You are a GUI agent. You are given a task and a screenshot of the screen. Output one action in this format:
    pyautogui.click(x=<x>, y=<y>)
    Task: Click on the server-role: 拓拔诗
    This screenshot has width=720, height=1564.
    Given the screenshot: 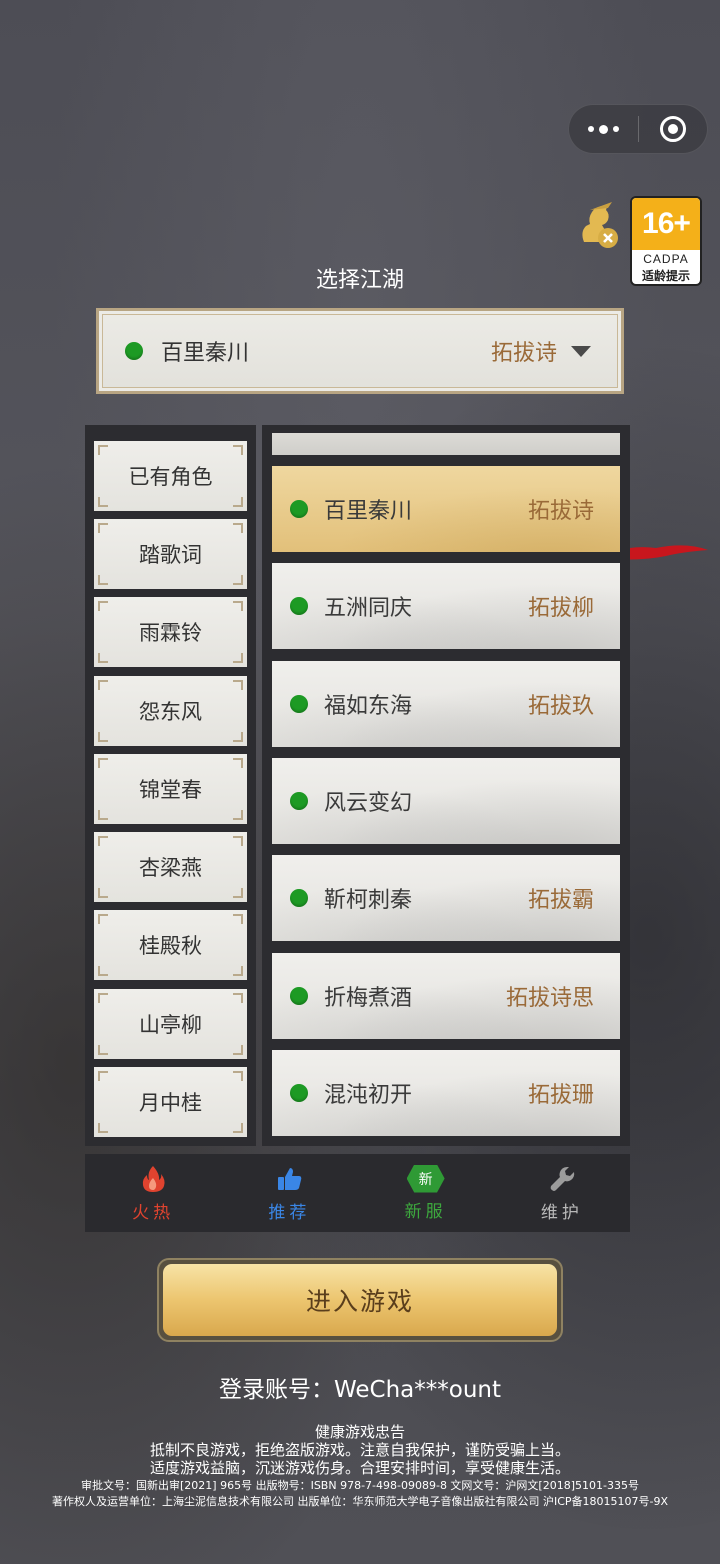 What is the action you would take?
    pyautogui.click(x=560, y=511)
    